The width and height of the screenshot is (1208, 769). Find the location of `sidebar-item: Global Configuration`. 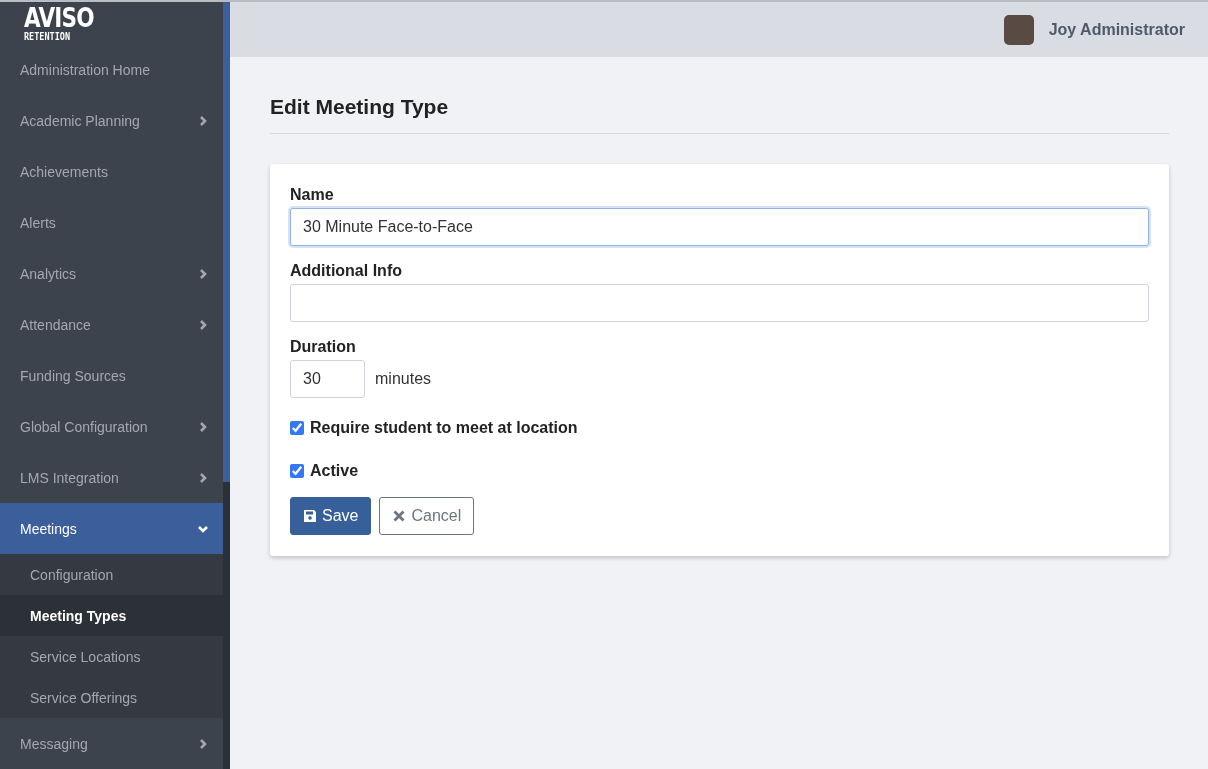

sidebar-item: Global Configuration is located at coordinates (111, 426).